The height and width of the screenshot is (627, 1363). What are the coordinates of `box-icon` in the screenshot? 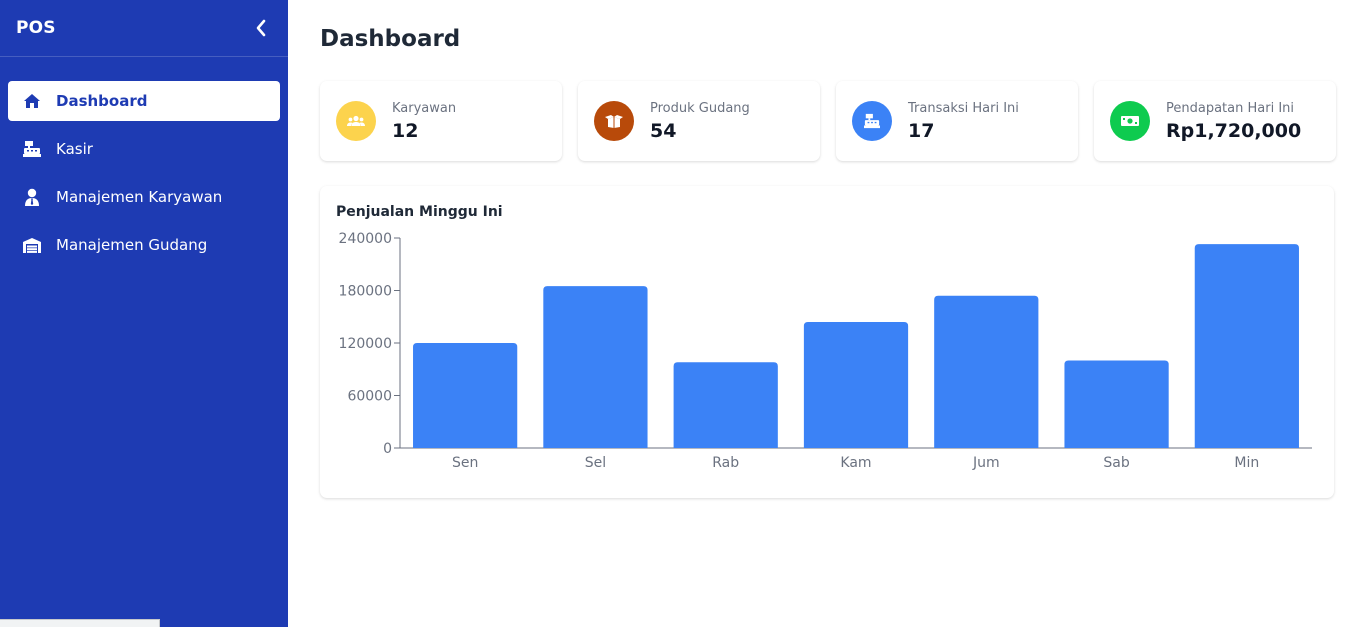 It's located at (614, 121).